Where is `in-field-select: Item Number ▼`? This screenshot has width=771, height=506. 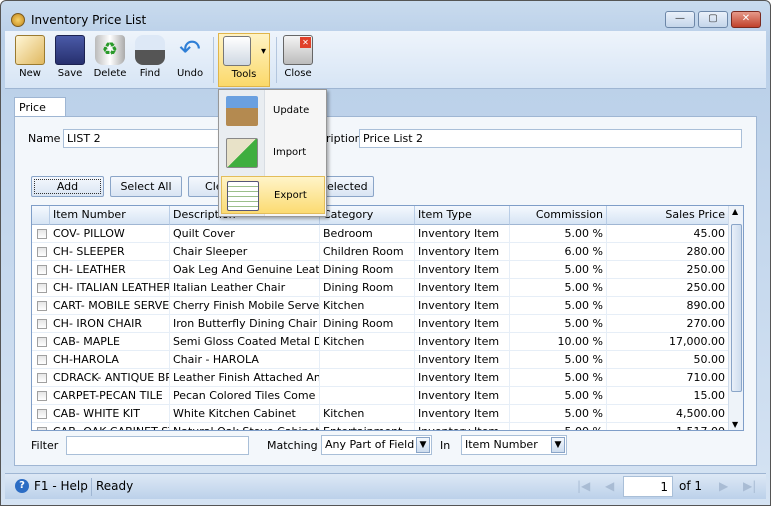 in-field-select: Item Number ▼ is located at coordinates (514, 445).